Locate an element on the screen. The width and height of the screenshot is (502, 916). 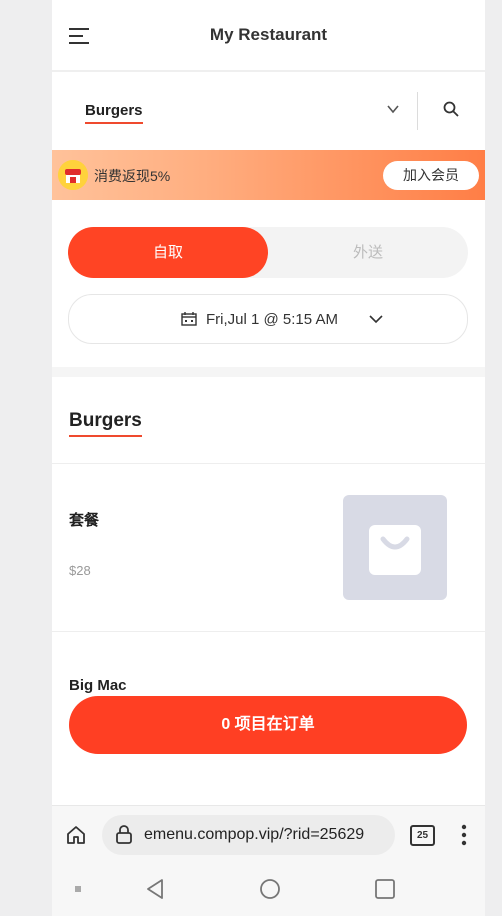
shopping-bag-icon is located at coordinates (395, 550).